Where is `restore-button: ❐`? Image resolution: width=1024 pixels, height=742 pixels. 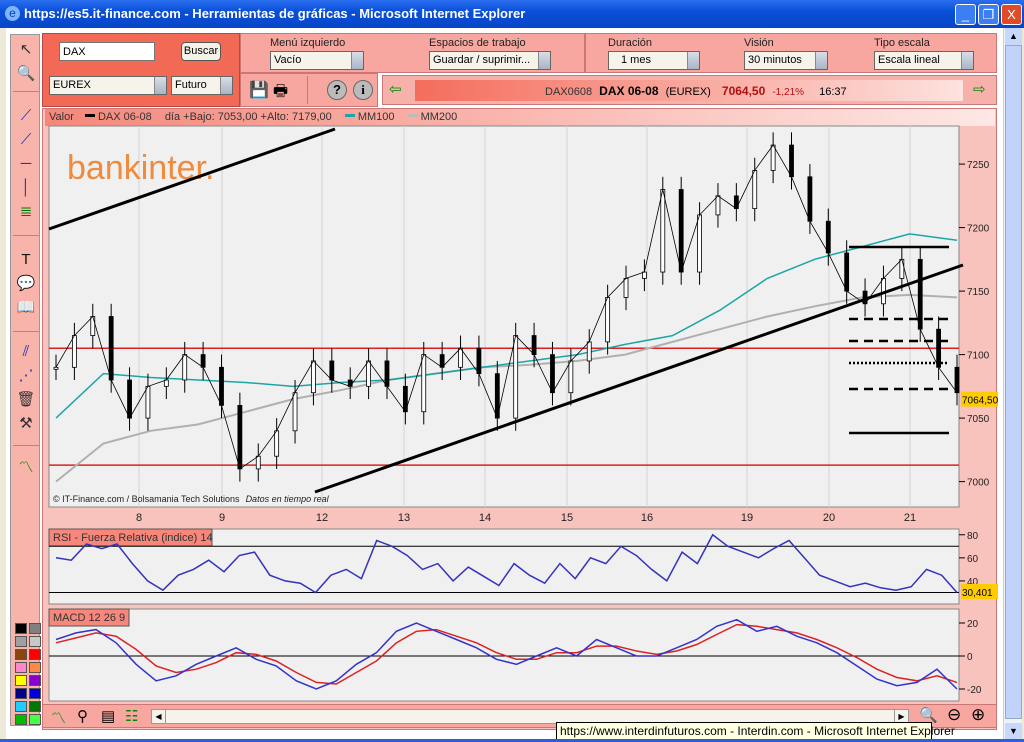 restore-button: ❐ is located at coordinates (988, 14).